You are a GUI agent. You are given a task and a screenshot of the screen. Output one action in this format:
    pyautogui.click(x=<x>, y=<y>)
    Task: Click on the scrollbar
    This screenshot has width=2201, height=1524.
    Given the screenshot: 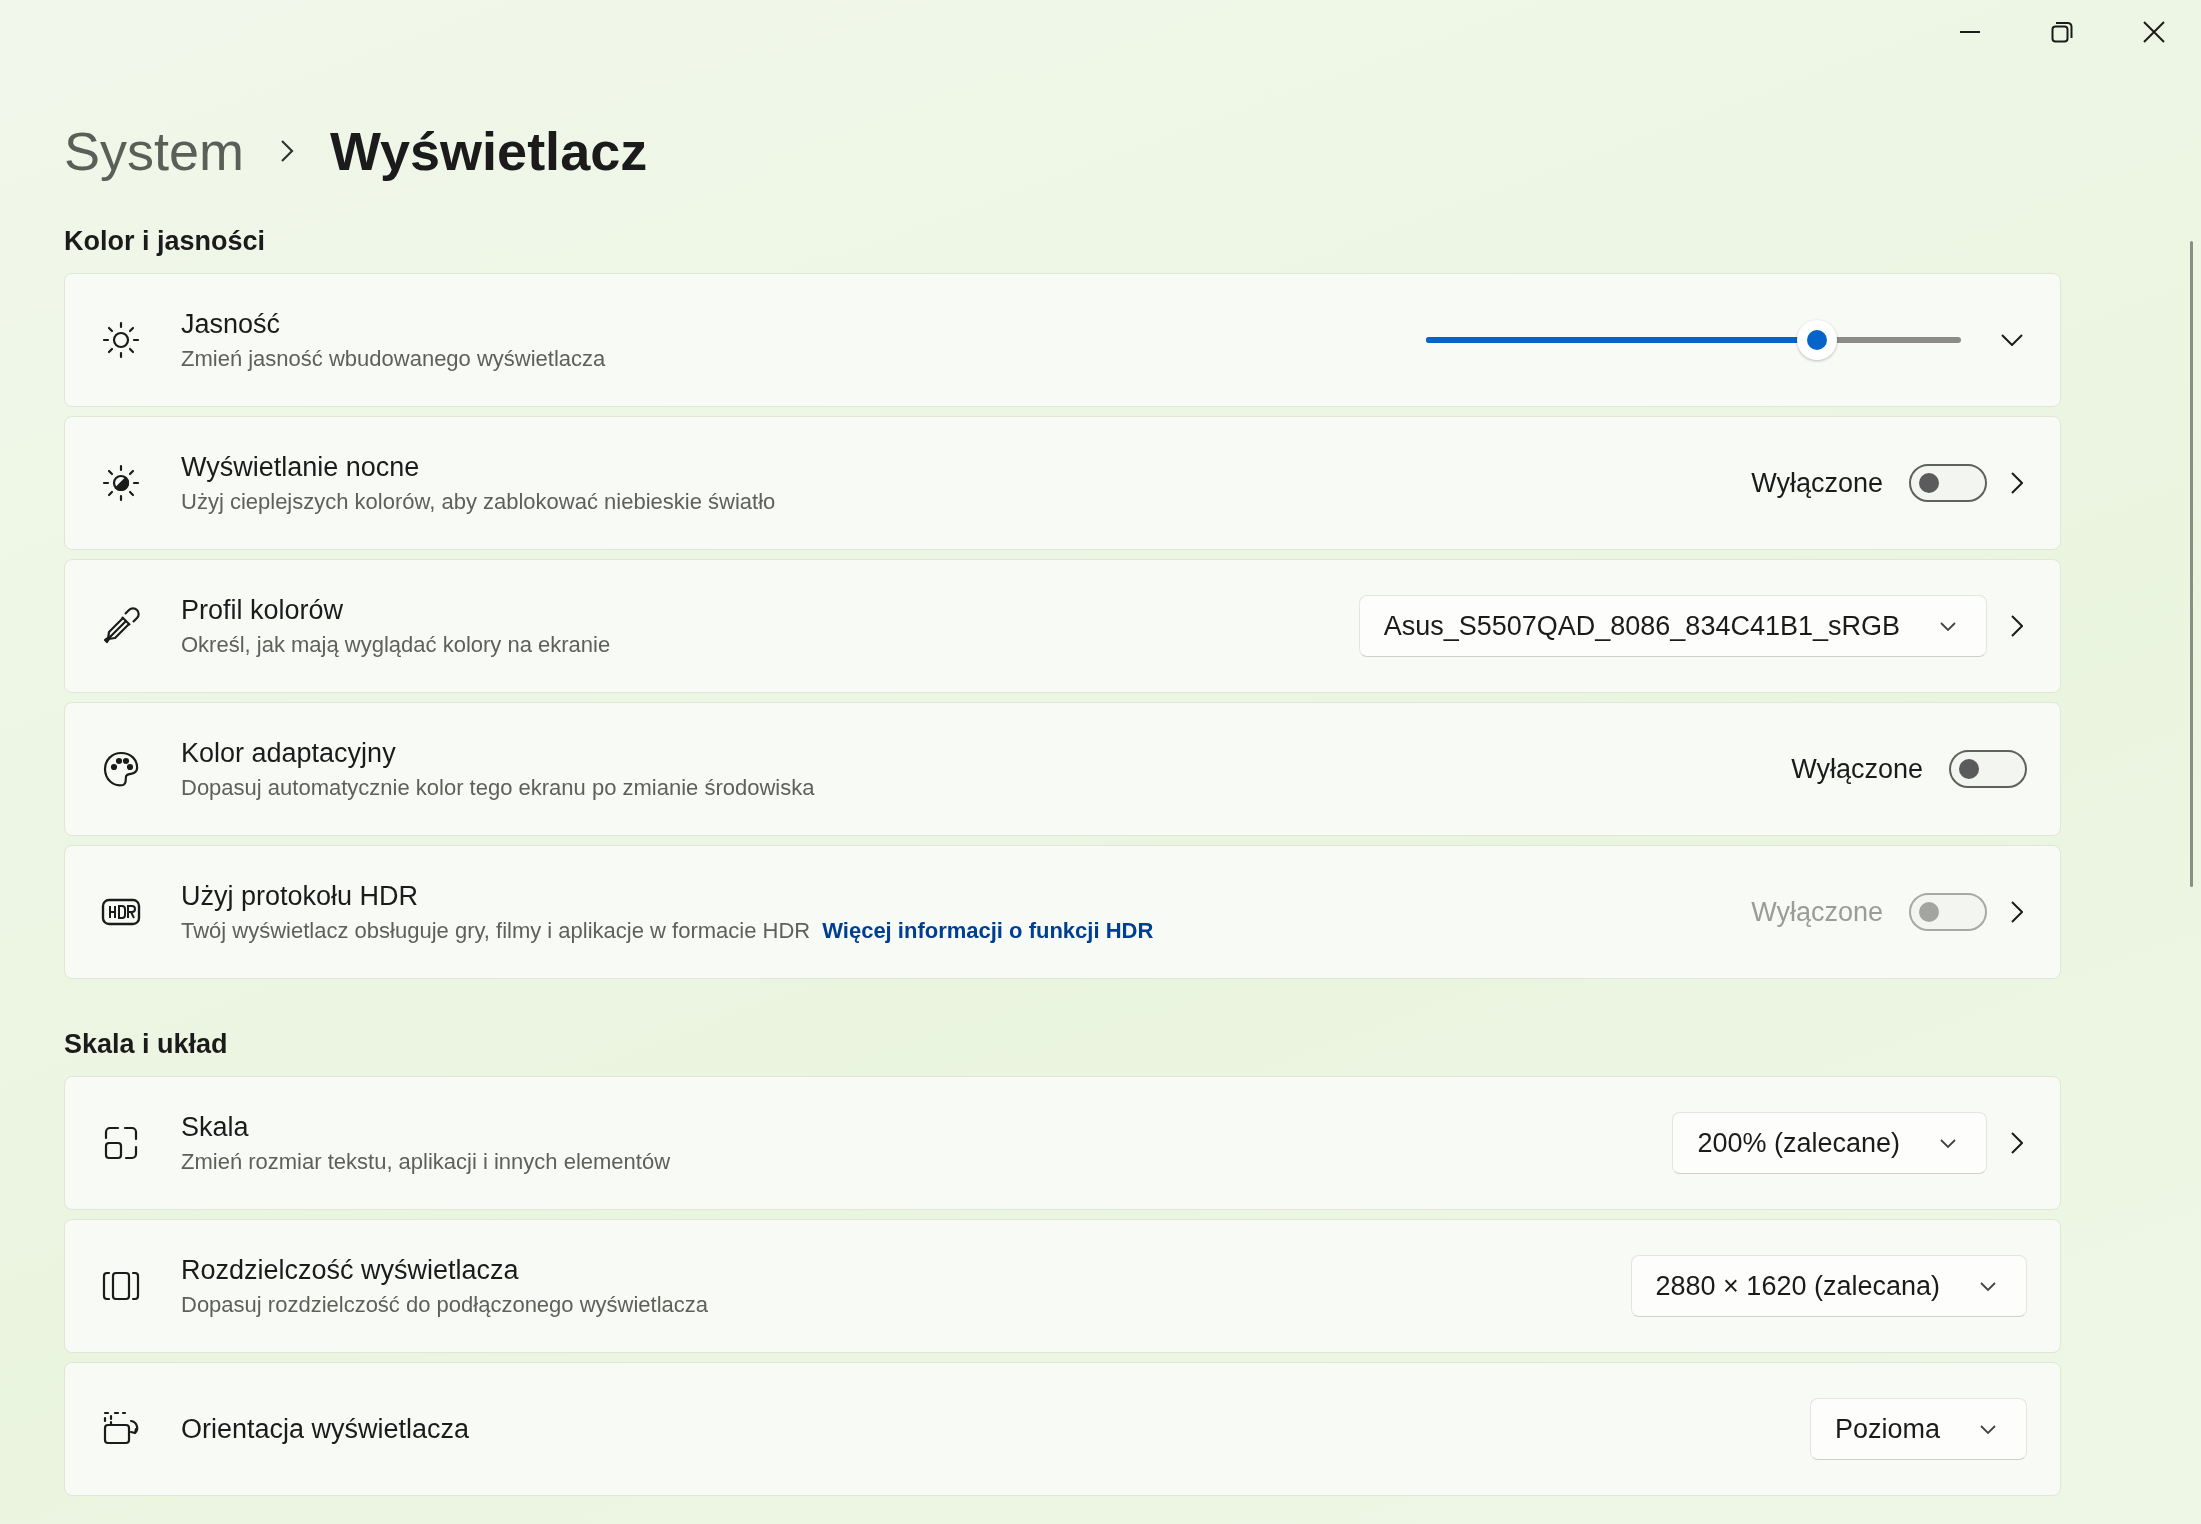 What is the action you would take?
    pyautogui.click(x=2191, y=564)
    